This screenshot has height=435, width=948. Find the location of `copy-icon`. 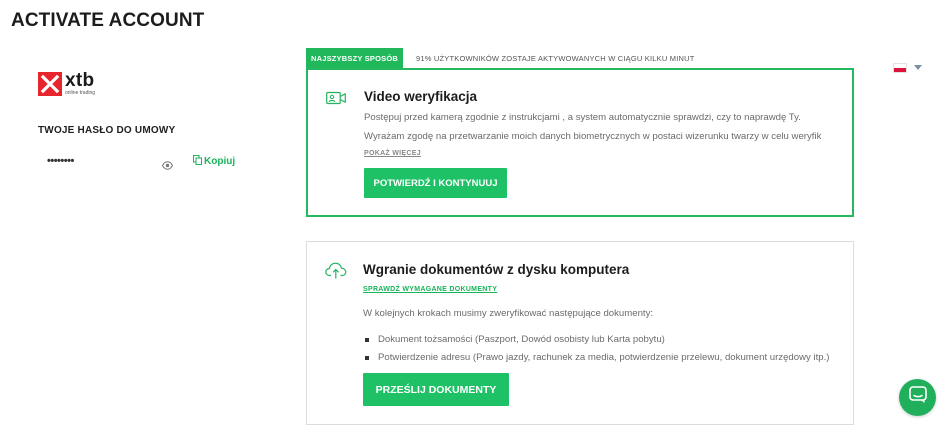

copy-icon is located at coordinates (198, 161).